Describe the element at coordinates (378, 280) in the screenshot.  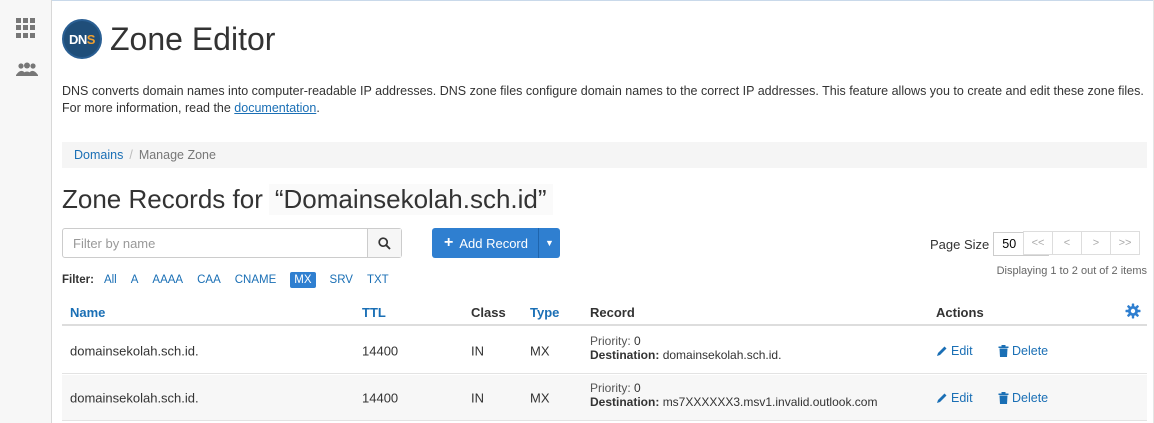
I see `filter-txt: TXT` at that location.